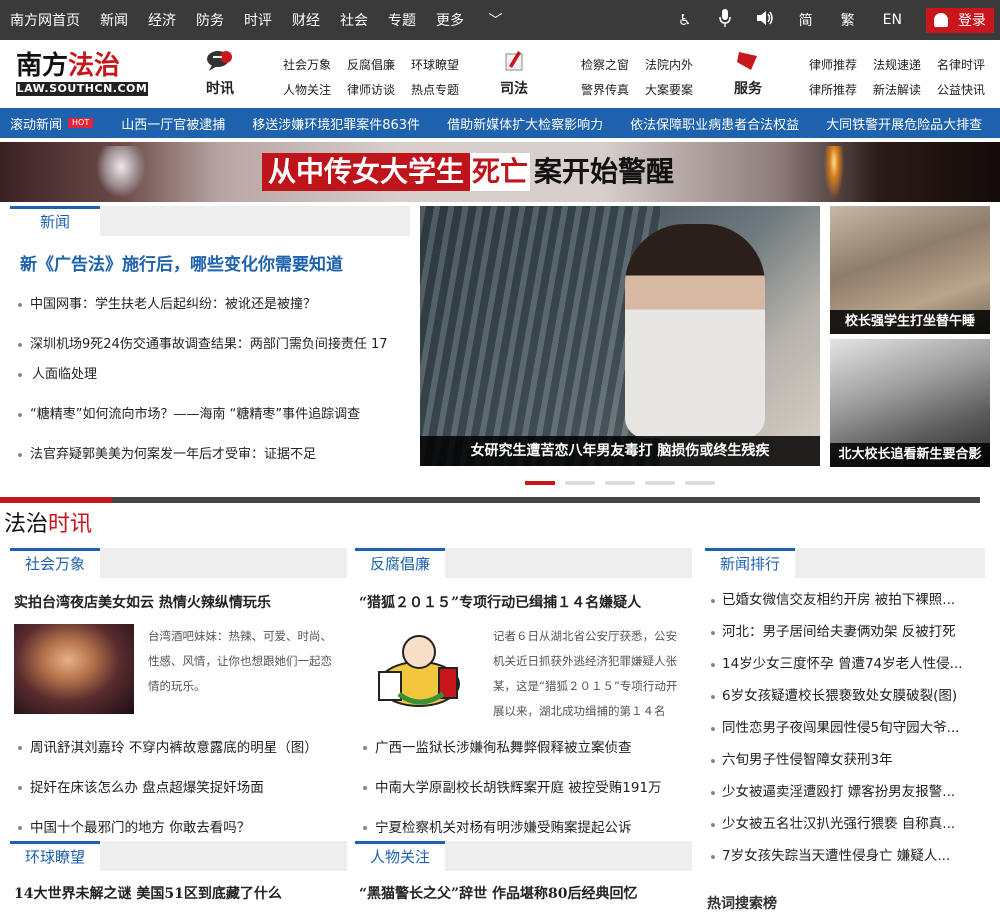 The width and height of the screenshot is (1000, 913). I want to click on section-title-black: 法治, so click(26, 524).